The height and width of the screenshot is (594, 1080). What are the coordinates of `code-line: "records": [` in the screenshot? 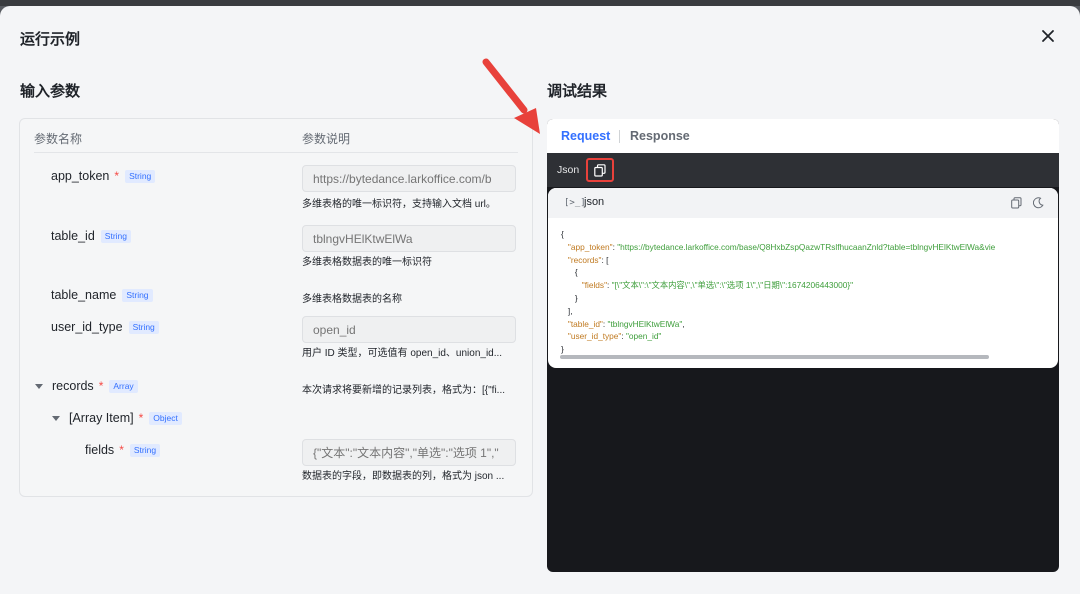 It's located at (588, 259).